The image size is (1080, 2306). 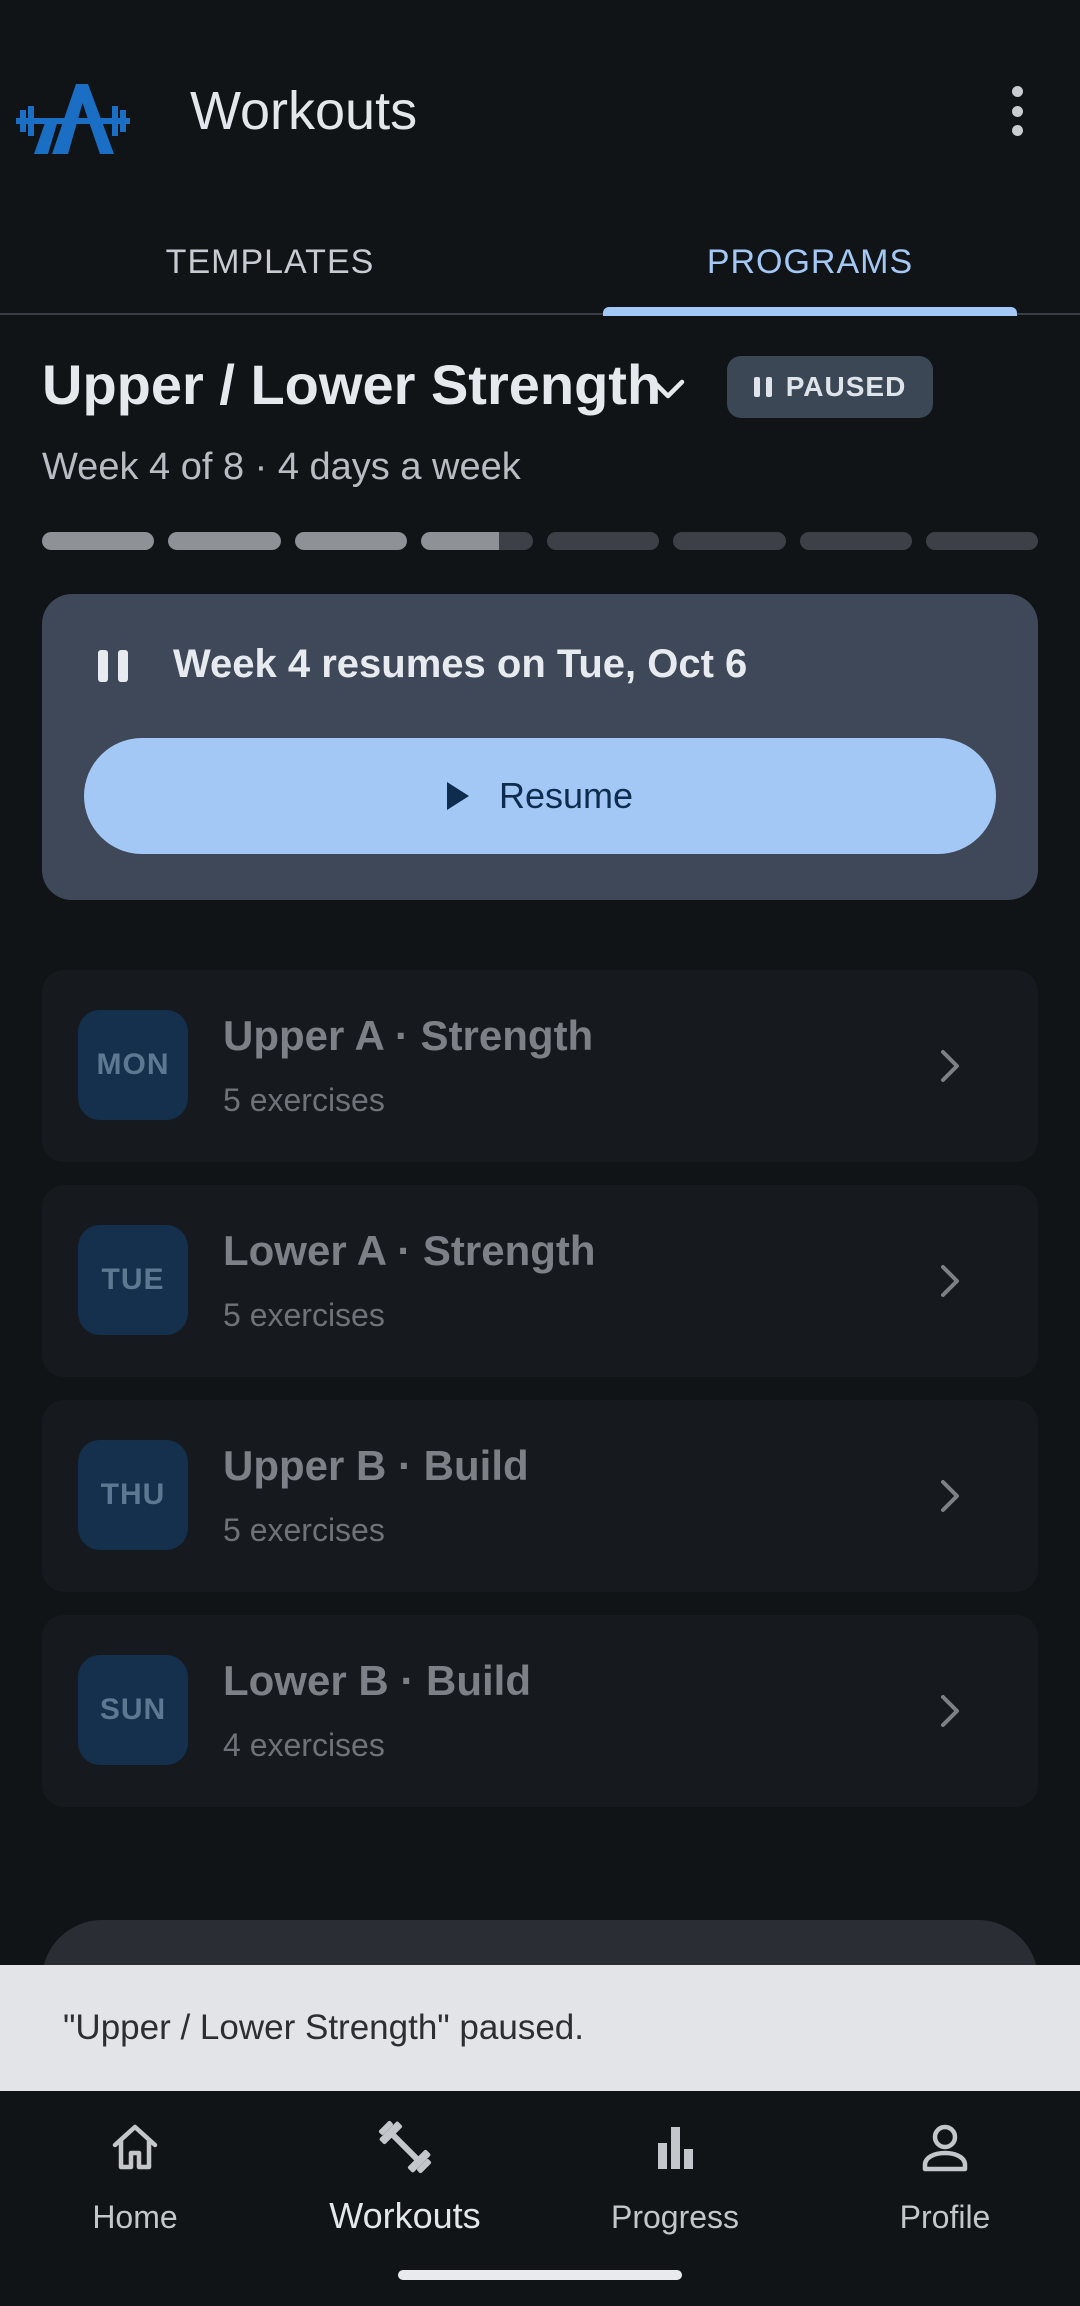 I want to click on list-item: TUE Lower A · Strength 5 exercises, so click(x=540, y=1281).